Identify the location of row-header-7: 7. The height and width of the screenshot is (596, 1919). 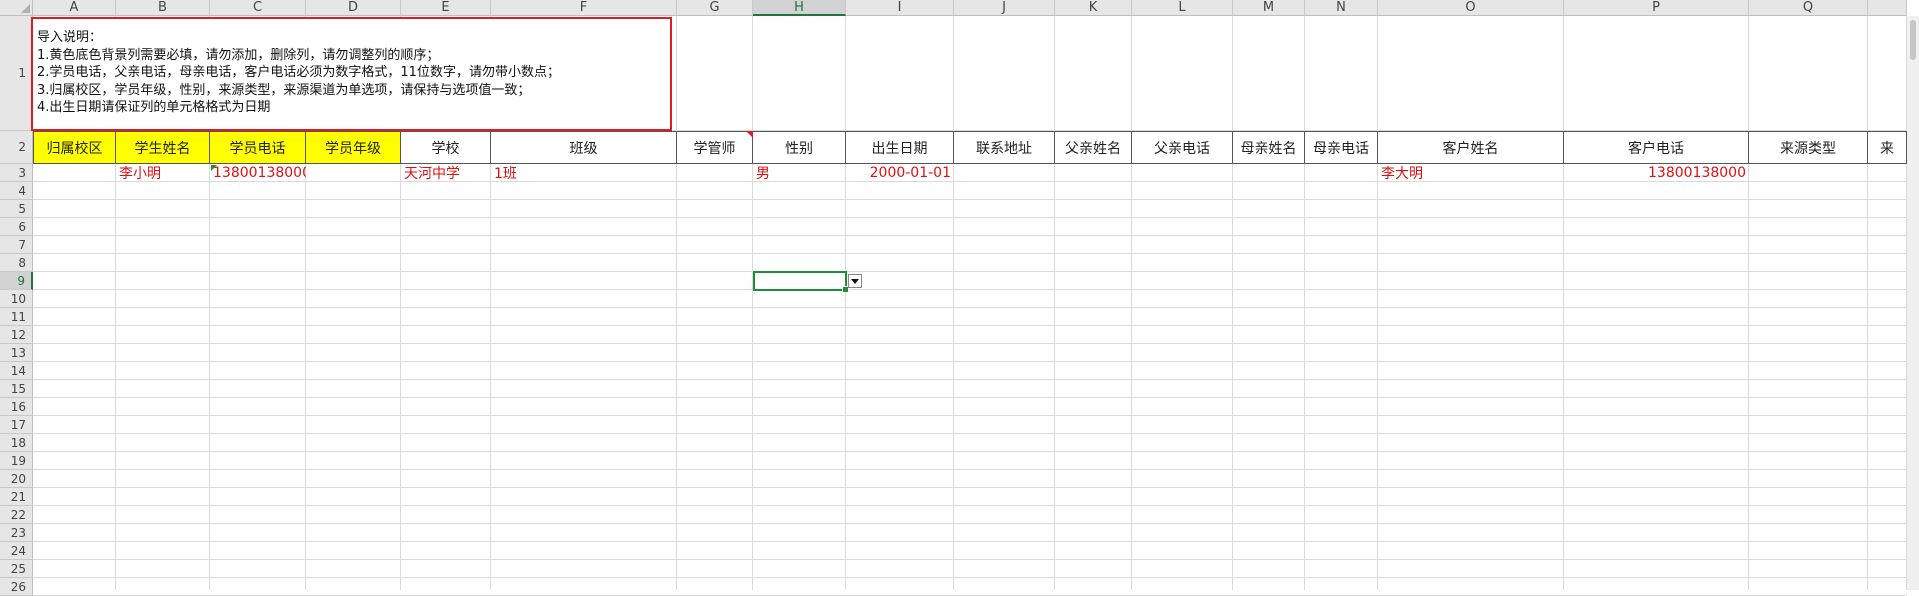
(16, 245).